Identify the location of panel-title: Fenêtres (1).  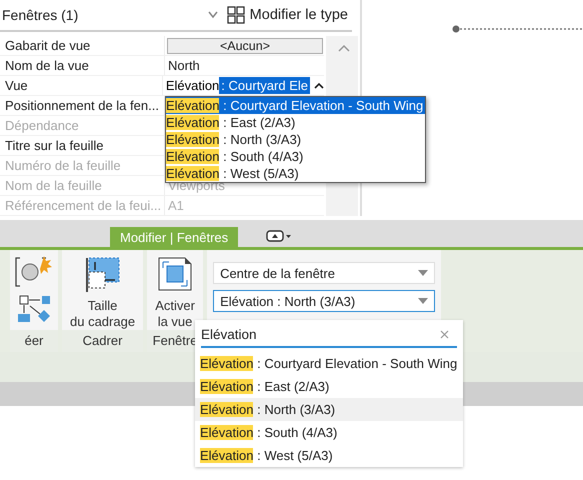
(41, 15).